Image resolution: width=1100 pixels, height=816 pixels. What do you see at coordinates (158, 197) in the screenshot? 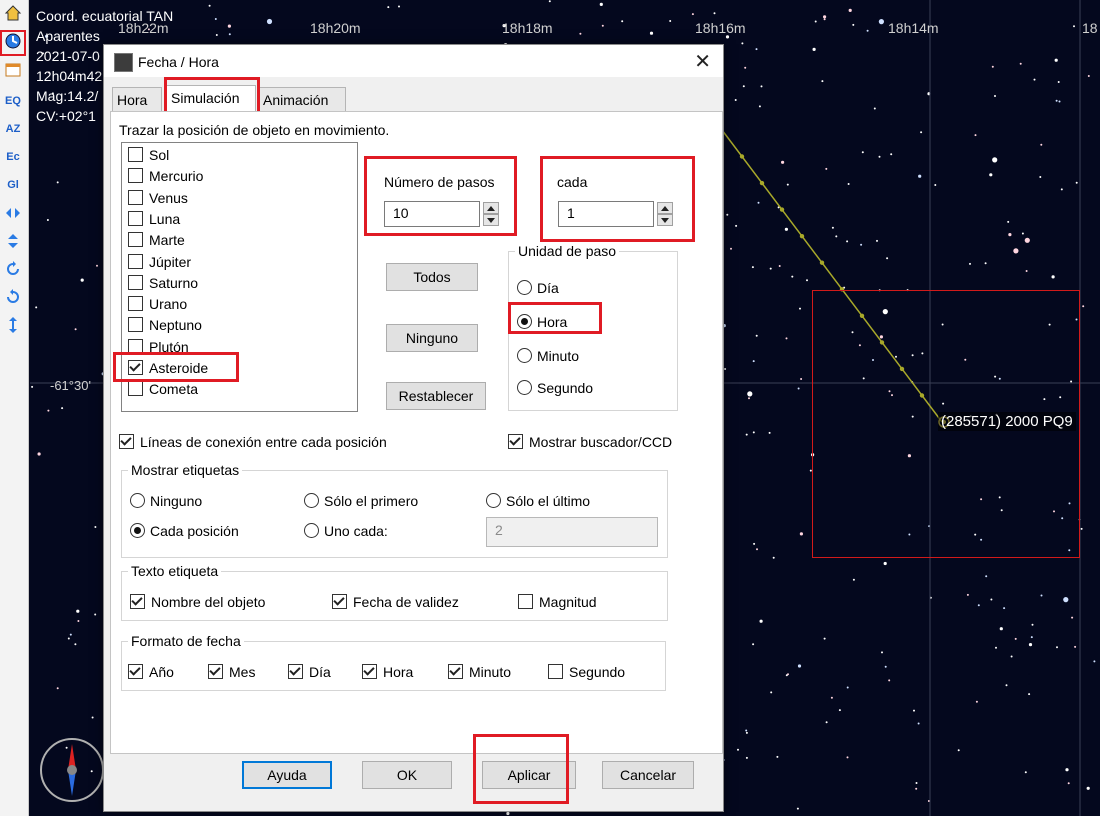
I see `object-list-item: Venus` at bounding box center [158, 197].